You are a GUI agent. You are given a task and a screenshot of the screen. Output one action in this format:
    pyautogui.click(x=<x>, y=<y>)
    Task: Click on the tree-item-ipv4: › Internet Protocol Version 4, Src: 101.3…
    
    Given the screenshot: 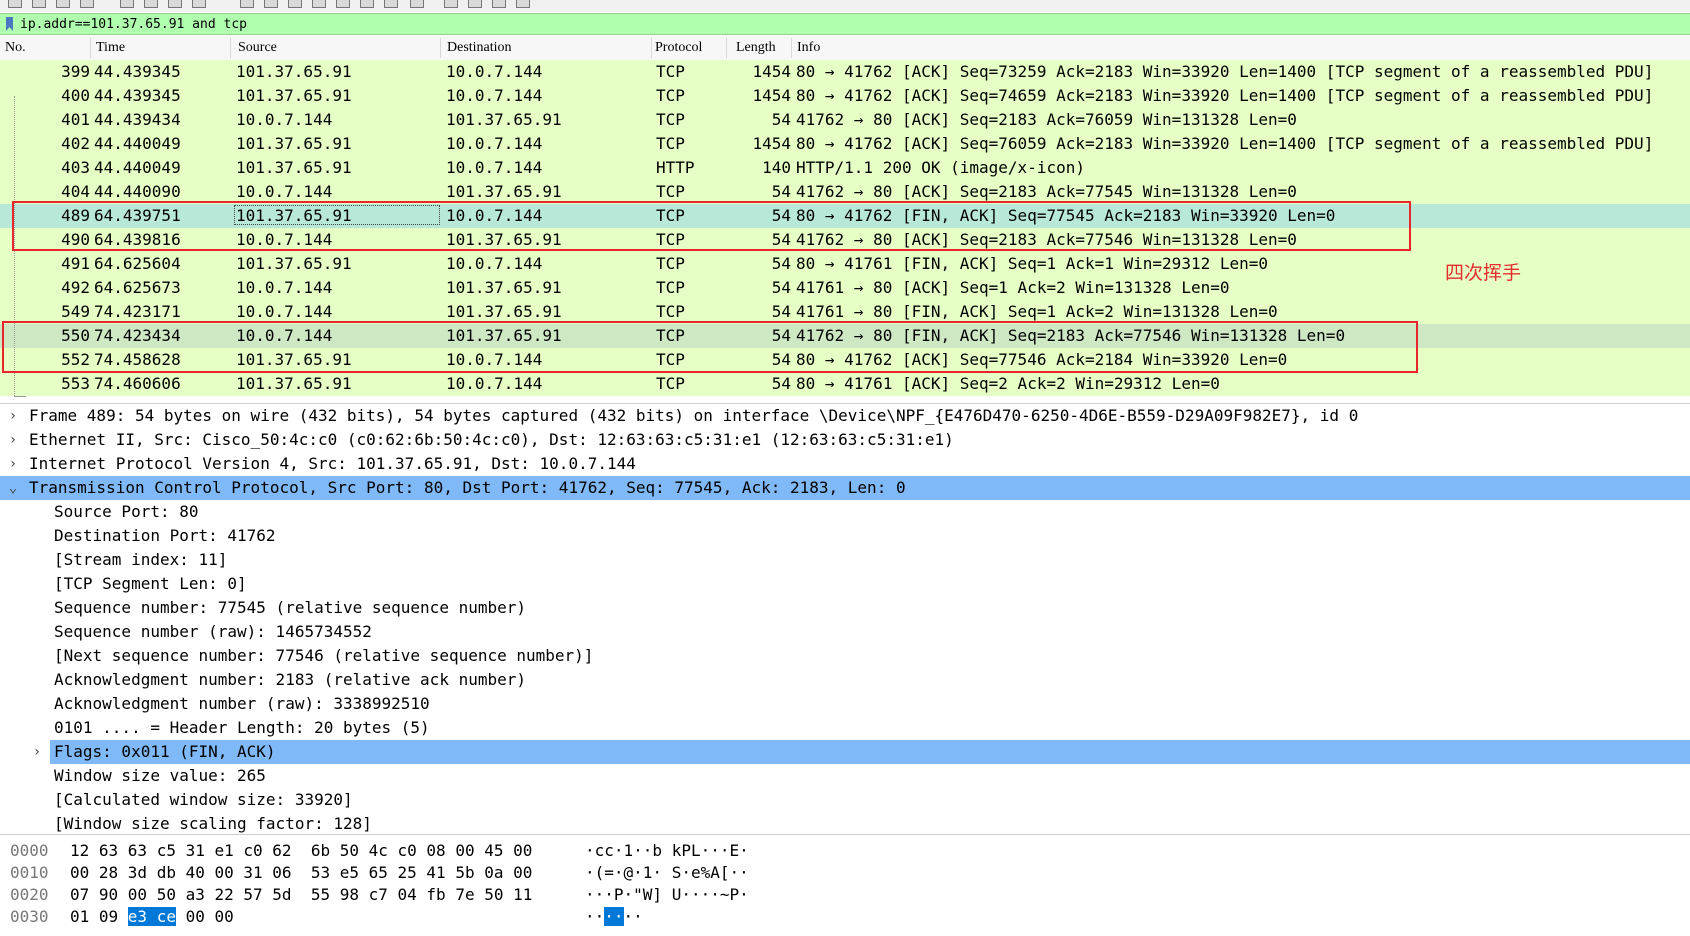 What is the action you would take?
    pyautogui.click(x=845, y=464)
    